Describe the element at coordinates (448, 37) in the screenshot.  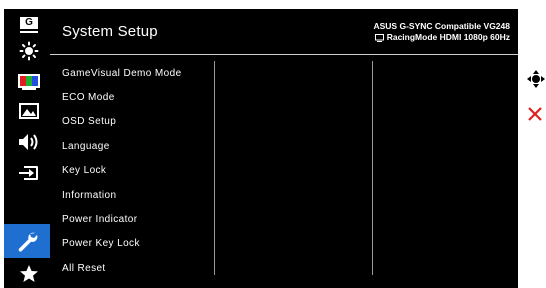
I see `signal-info: RacingMode HDMI 1080p 60Hz` at that location.